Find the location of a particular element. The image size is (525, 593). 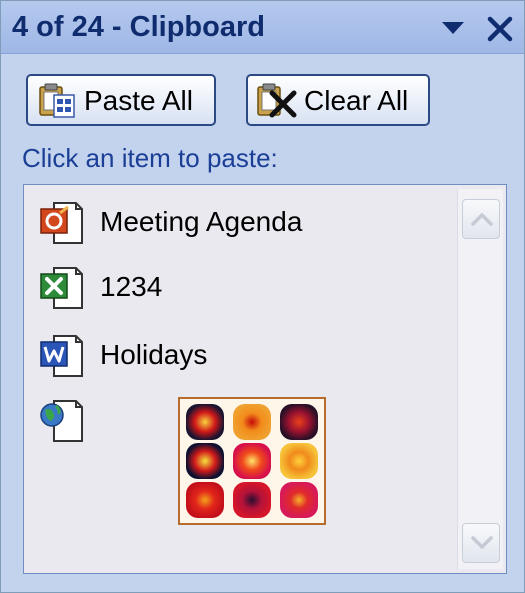

excel-file-icon is located at coordinates (63, 289).